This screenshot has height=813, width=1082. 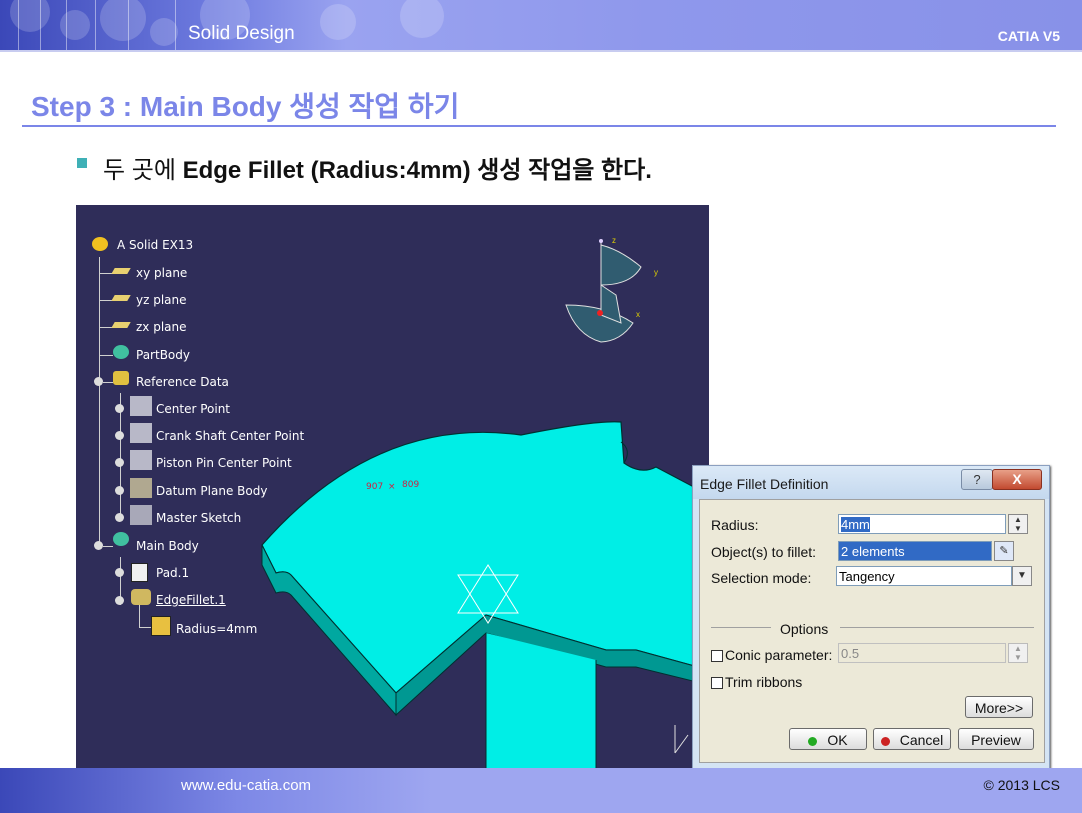 What do you see at coordinates (921, 740) in the screenshot?
I see `cancel-label: Cancel` at bounding box center [921, 740].